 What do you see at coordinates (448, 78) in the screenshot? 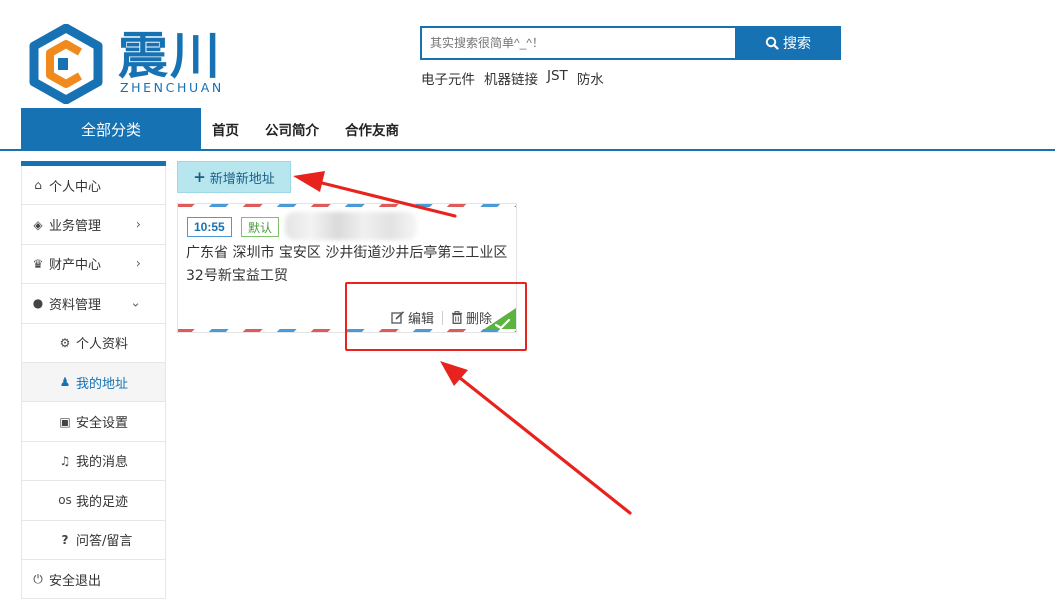
I see `hot-word: 电子元件` at bounding box center [448, 78].